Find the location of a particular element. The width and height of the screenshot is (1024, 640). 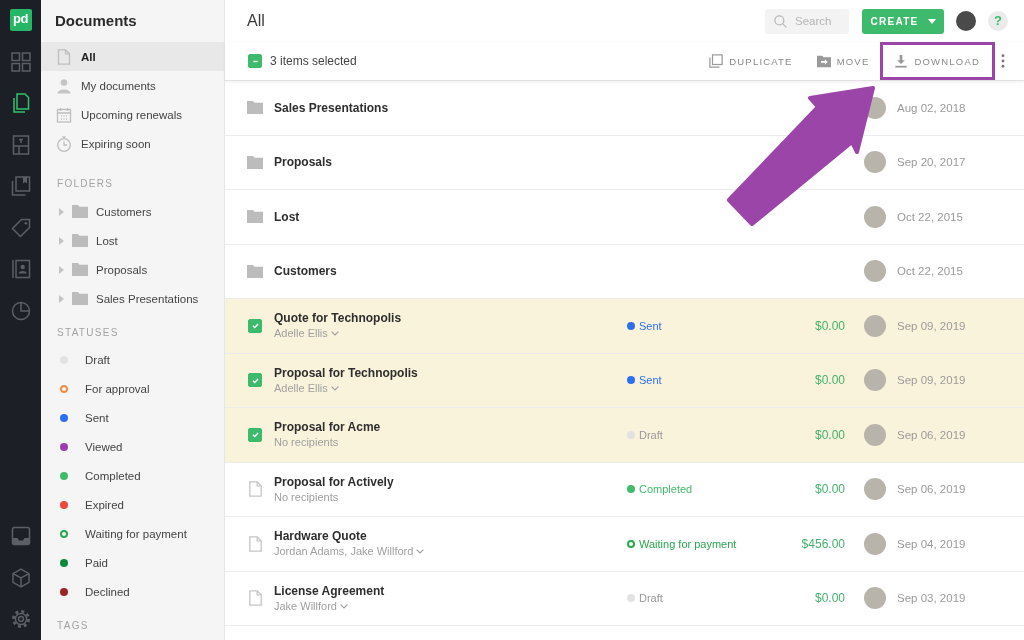

item-name: Hardware Quote is located at coordinates (321, 536).